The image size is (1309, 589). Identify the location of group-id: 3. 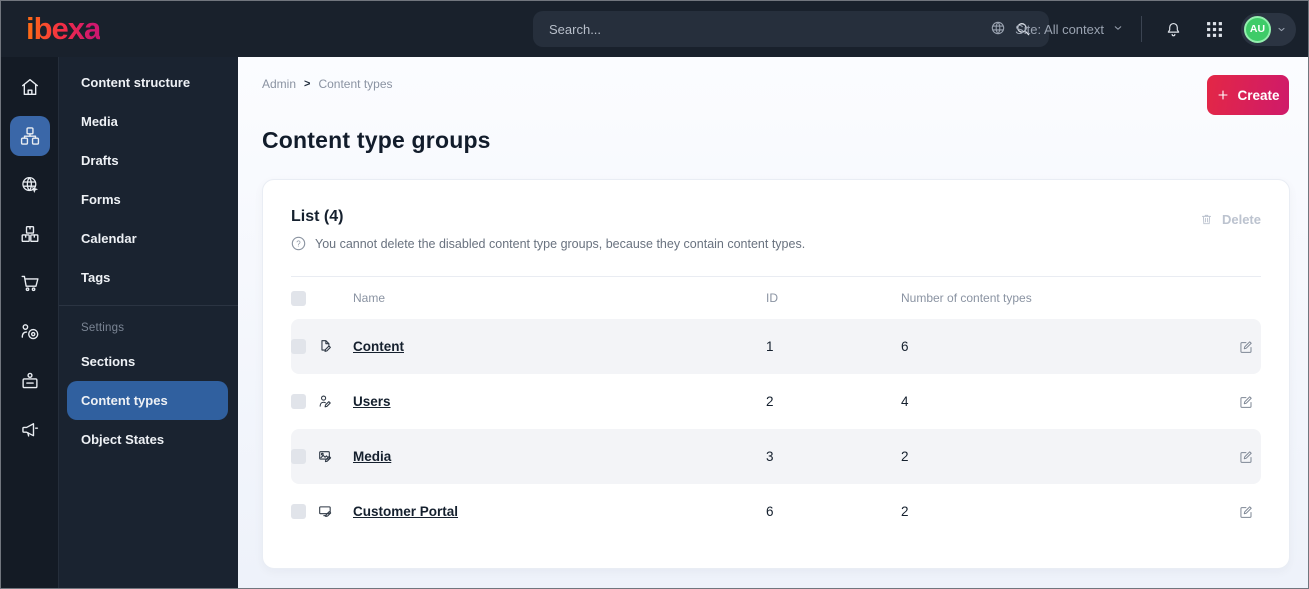
(770, 456).